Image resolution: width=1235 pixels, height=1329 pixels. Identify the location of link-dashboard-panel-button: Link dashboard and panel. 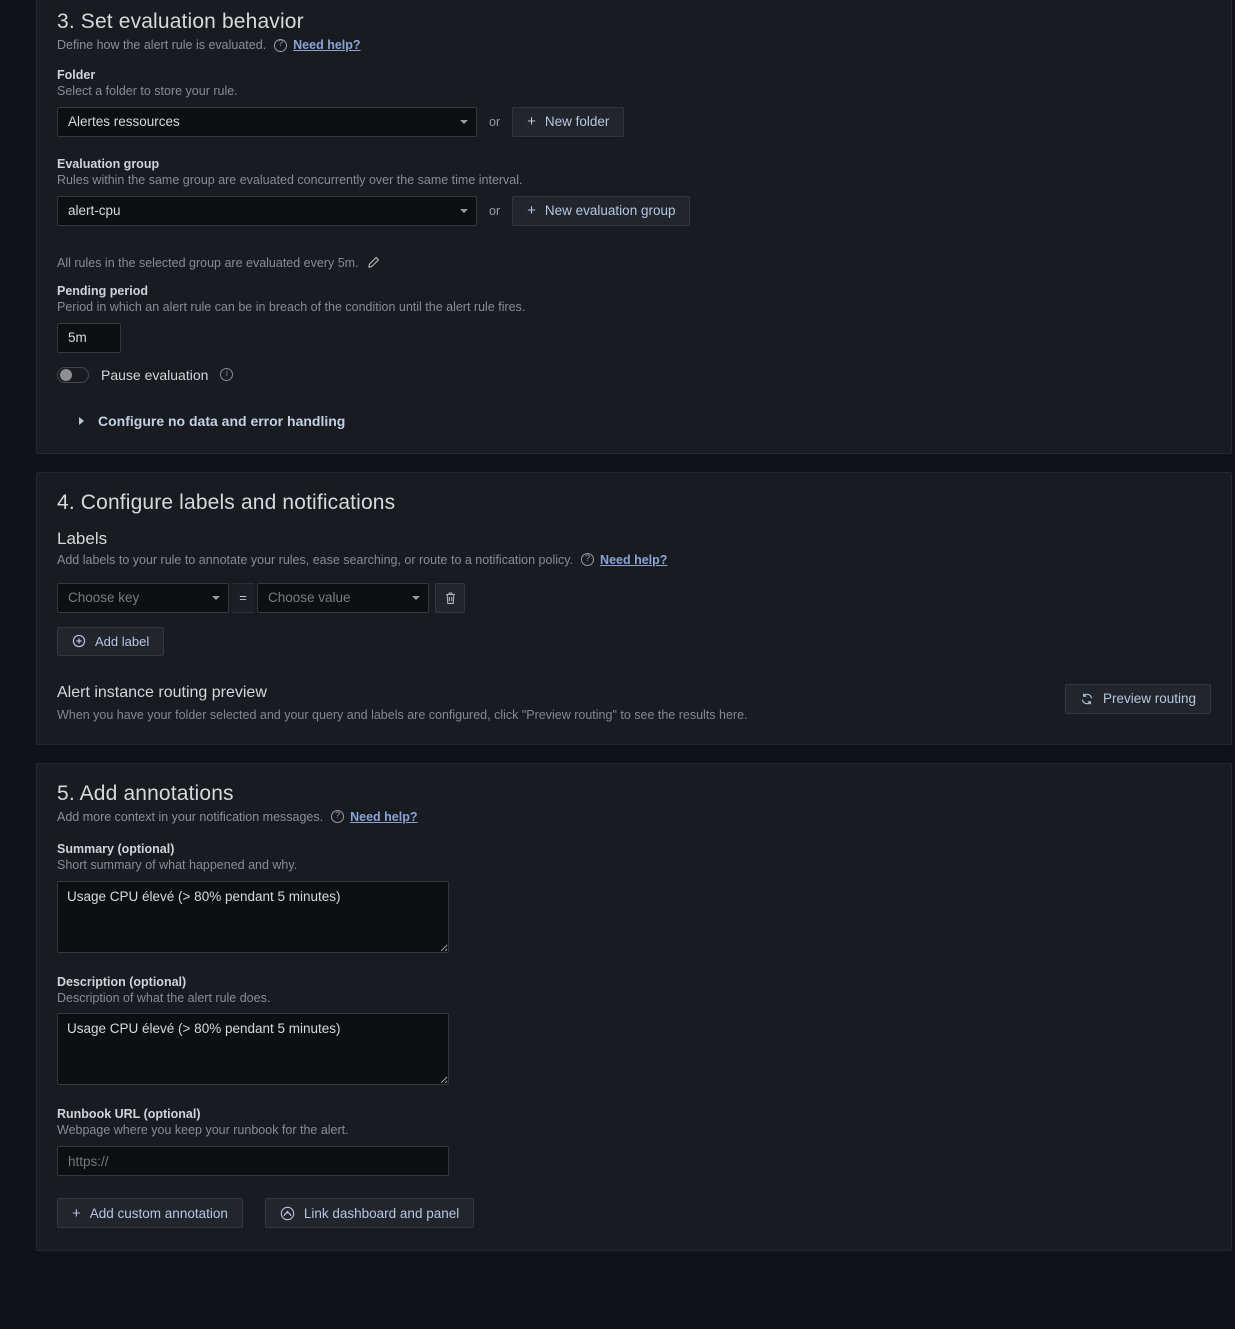
(369, 1213).